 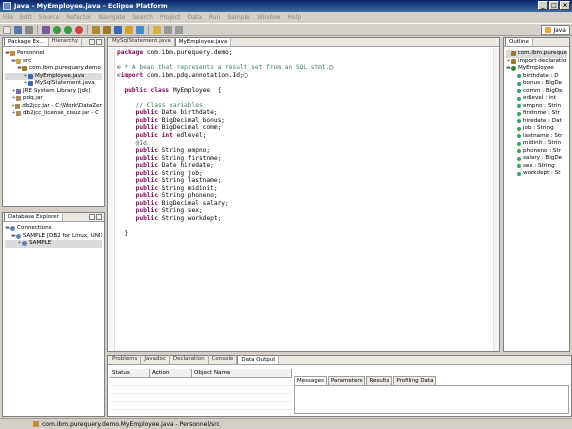 I want to click on tree-item: lastname : Str, so click(x=536, y=137).